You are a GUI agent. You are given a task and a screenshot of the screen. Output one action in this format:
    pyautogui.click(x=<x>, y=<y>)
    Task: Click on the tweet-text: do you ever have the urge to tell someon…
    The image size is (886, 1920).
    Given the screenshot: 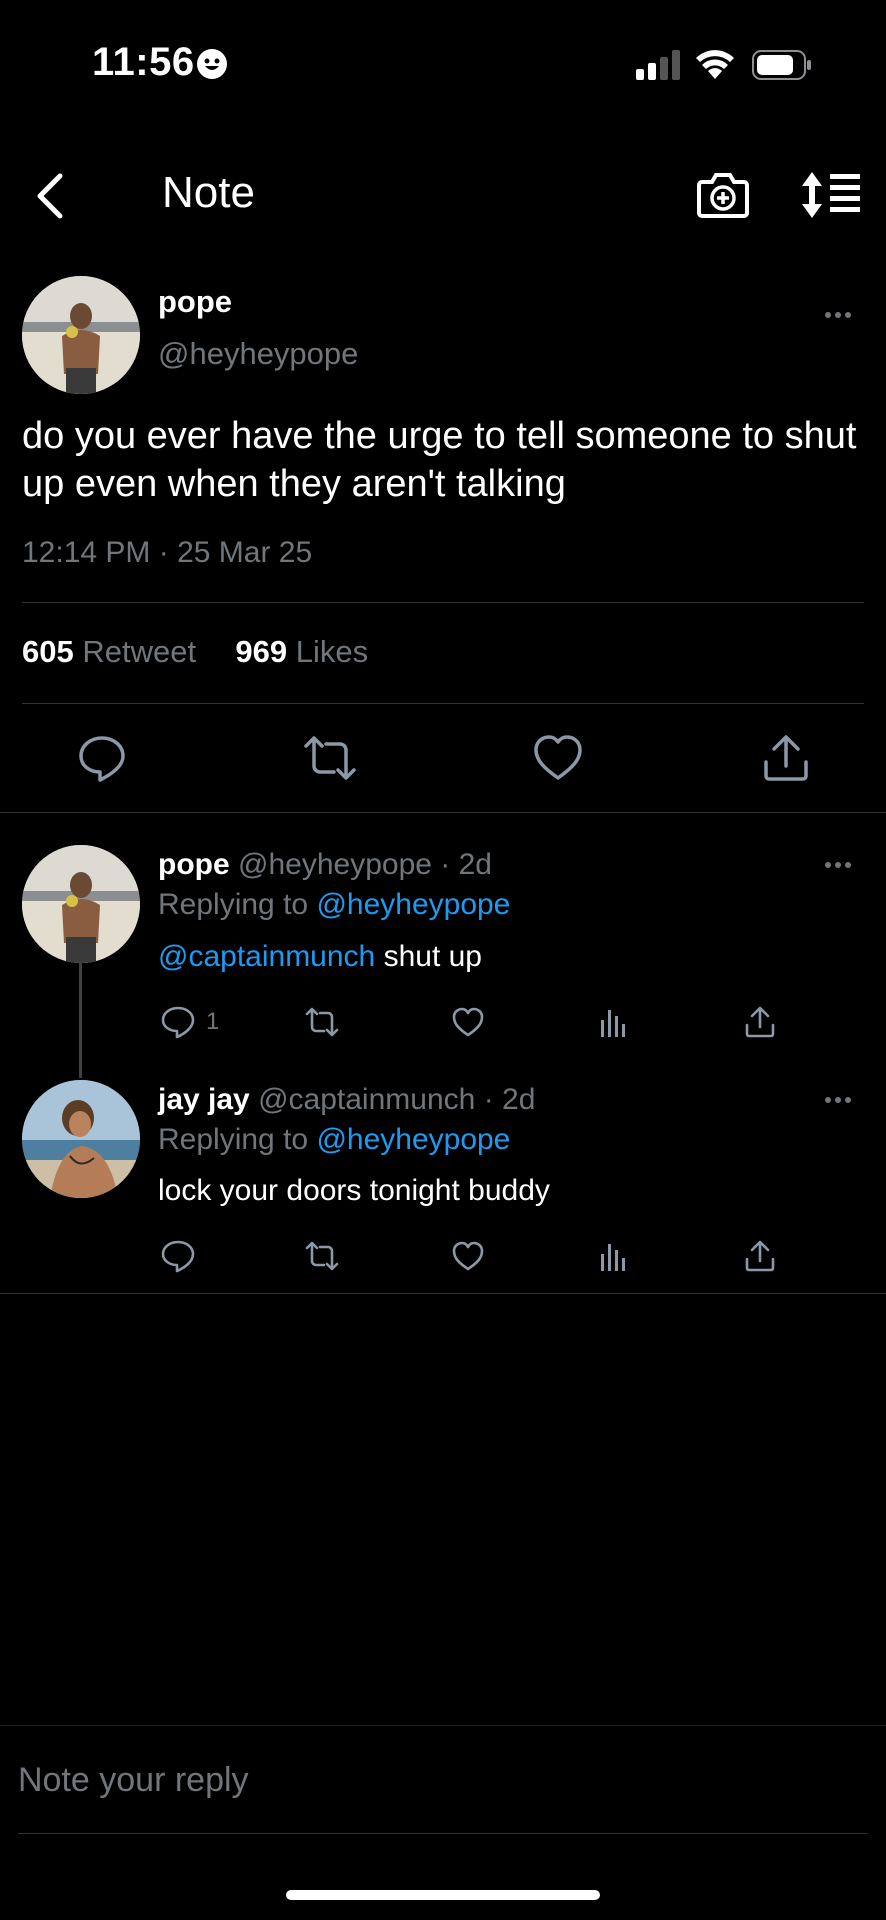 What is the action you would take?
    pyautogui.click(x=439, y=460)
    